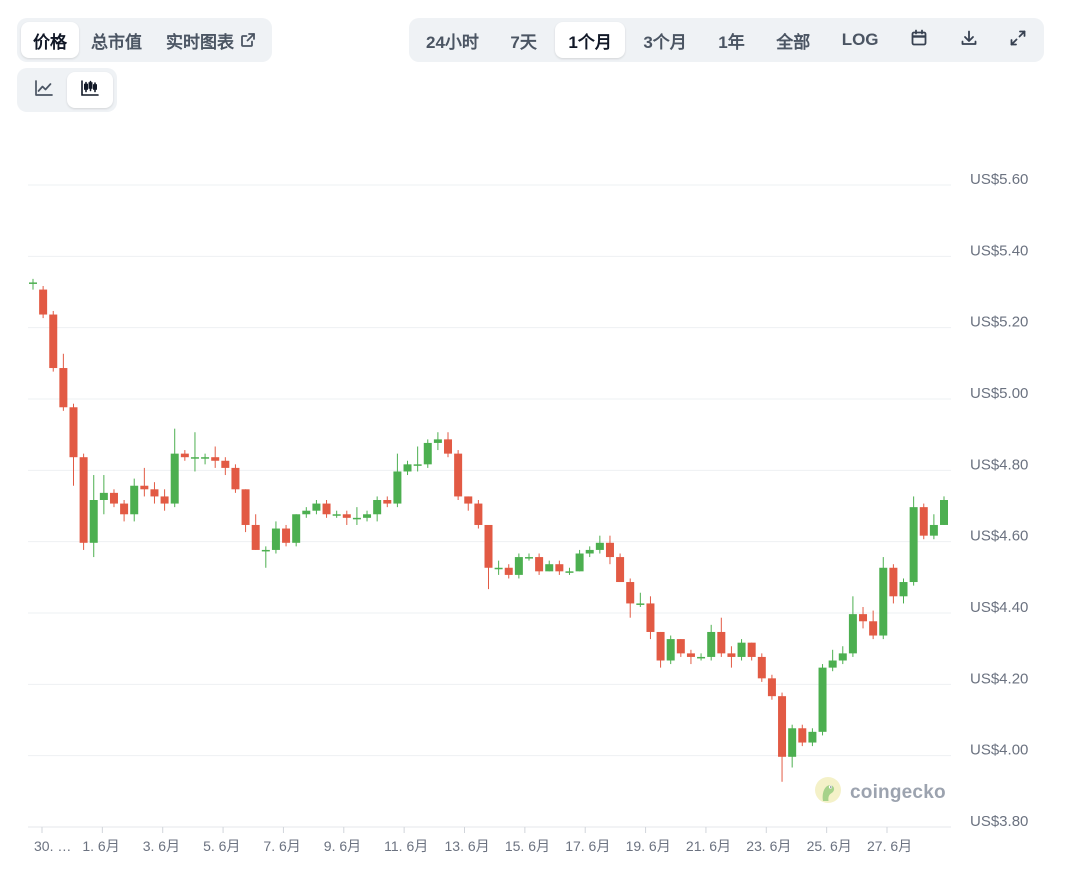 Image resolution: width=1075 pixels, height=869 pixels. What do you see at coordinates (452, 40) in the screenshot?
I see `tab-24h: 24小时` at bounding box center [452, 40].